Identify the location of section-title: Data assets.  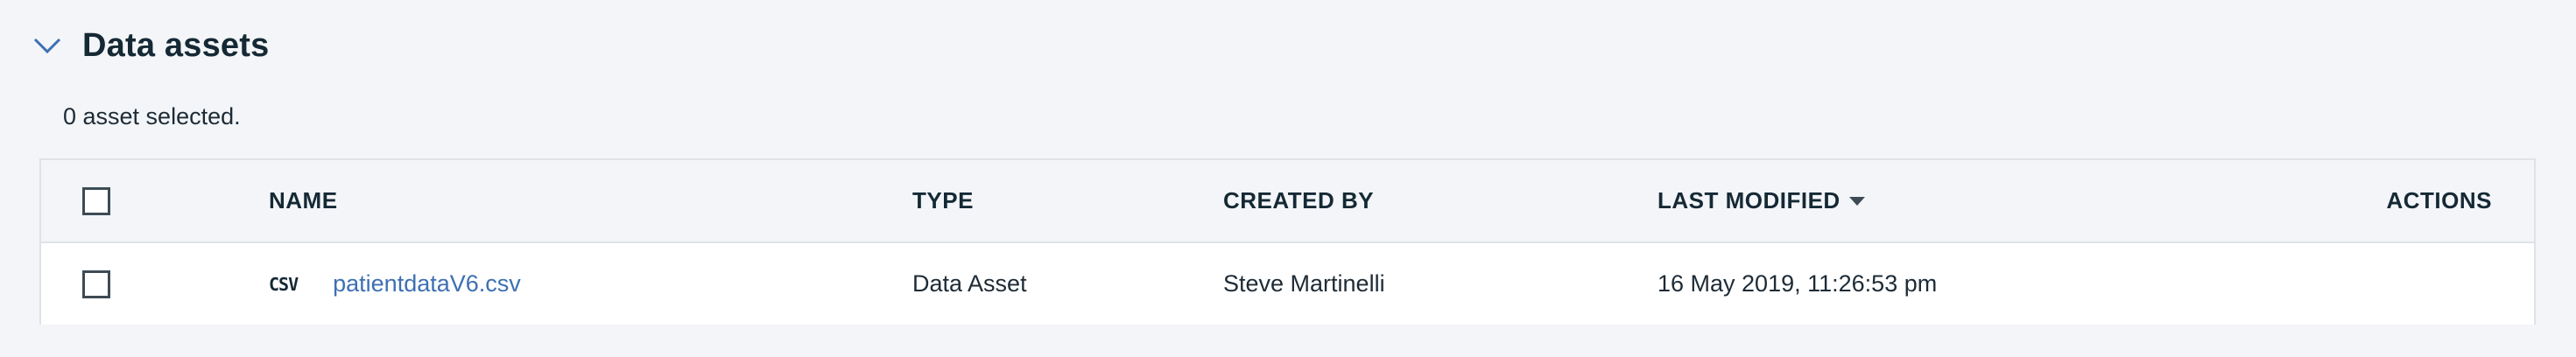
(176, 45).